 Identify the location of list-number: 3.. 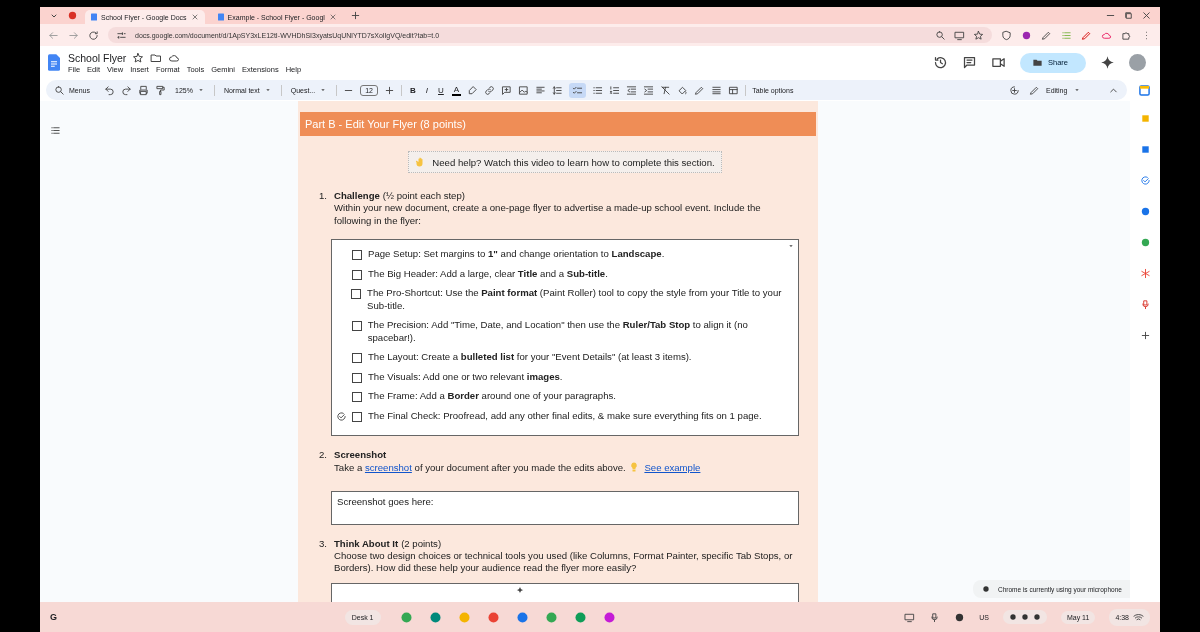
(323, 544).